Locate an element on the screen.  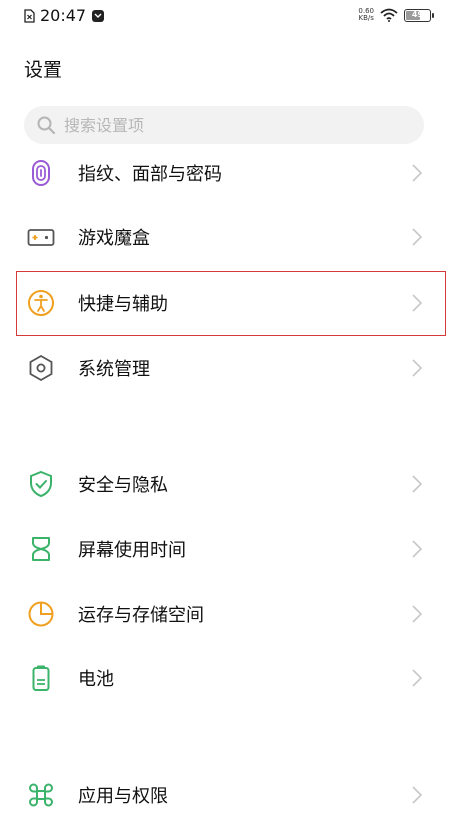
status-time: 20:47 is located at coordinates (63, 15).